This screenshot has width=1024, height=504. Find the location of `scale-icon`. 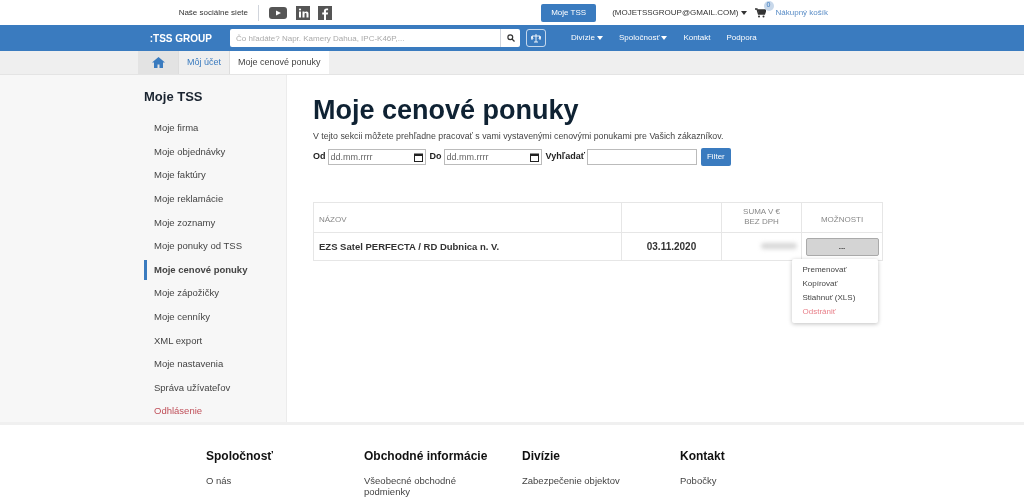

scale-icon is located at coordinates (536, 38).